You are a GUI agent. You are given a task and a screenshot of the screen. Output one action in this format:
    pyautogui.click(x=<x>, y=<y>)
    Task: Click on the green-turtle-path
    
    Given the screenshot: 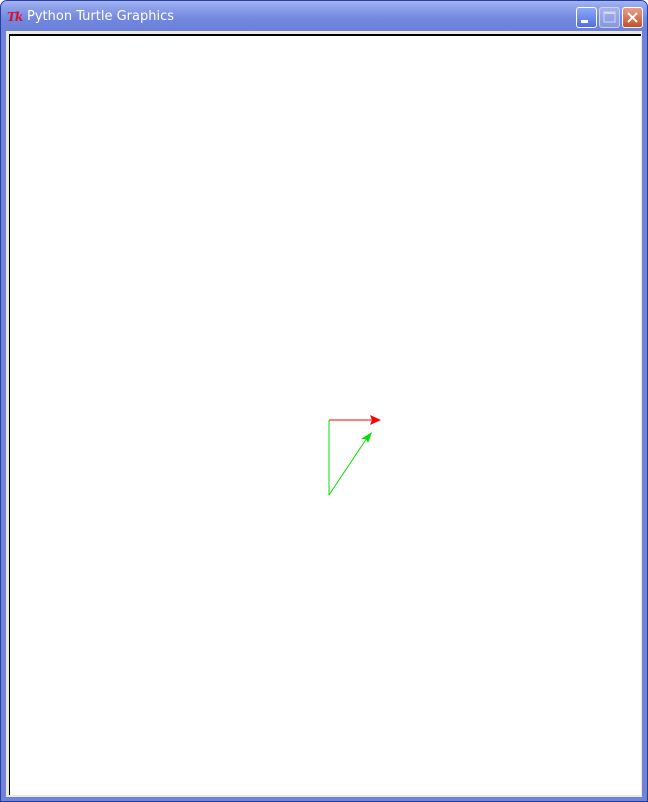 What is the action you would take?
    pyautogui.click(x=350, y=458)
    